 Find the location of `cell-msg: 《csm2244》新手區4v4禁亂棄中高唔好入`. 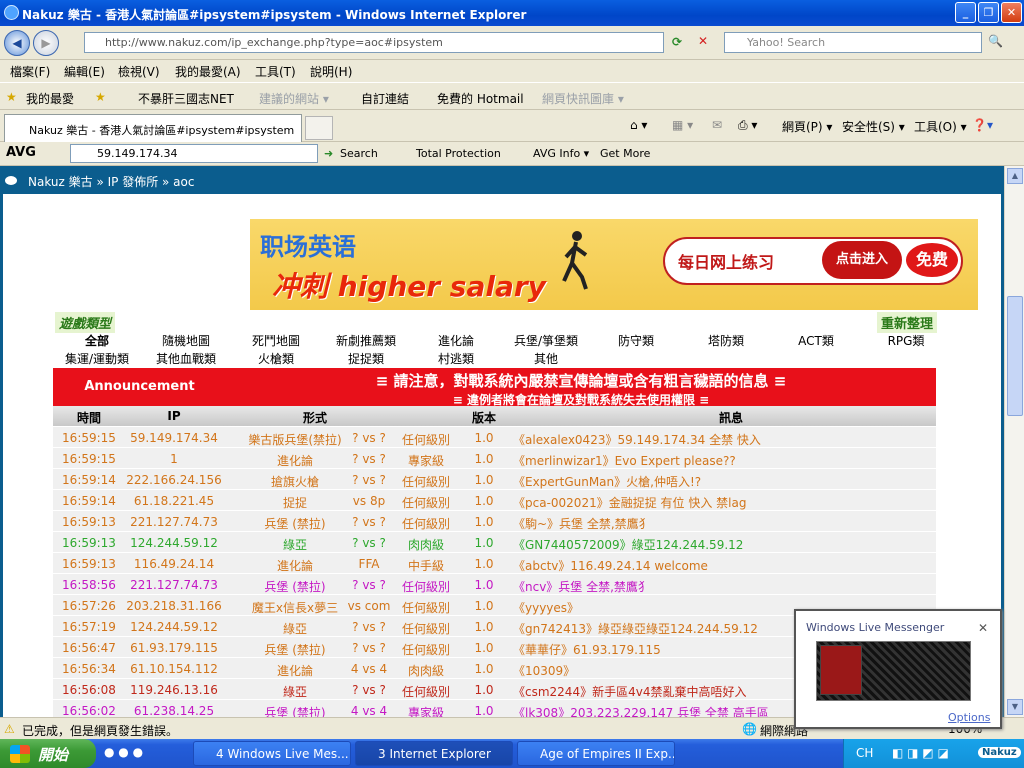

cell-msg: 《csm2244》新手區4v4禁亂棄中高唔好入 is located at coordinates (629, 691).